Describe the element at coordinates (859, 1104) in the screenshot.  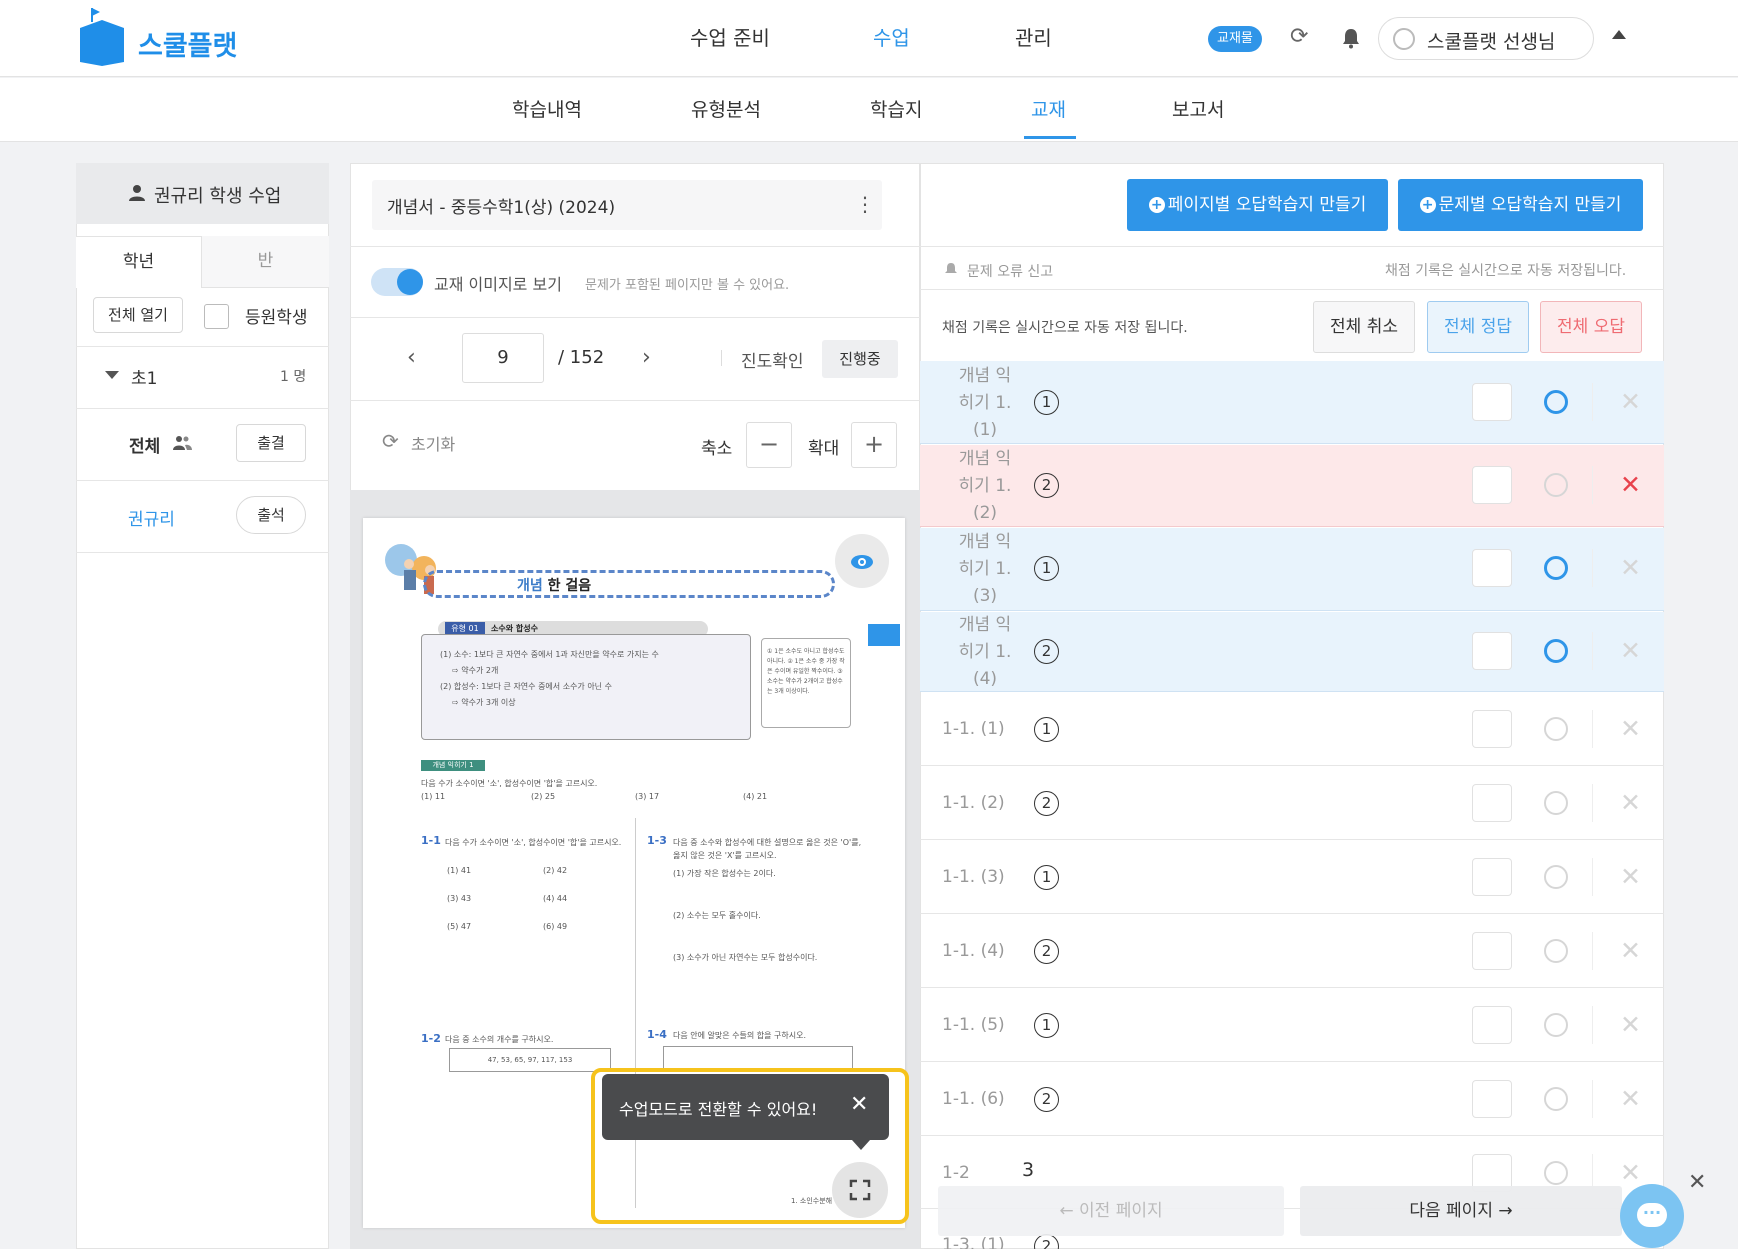
I see `close-icon: ✕` at that location.